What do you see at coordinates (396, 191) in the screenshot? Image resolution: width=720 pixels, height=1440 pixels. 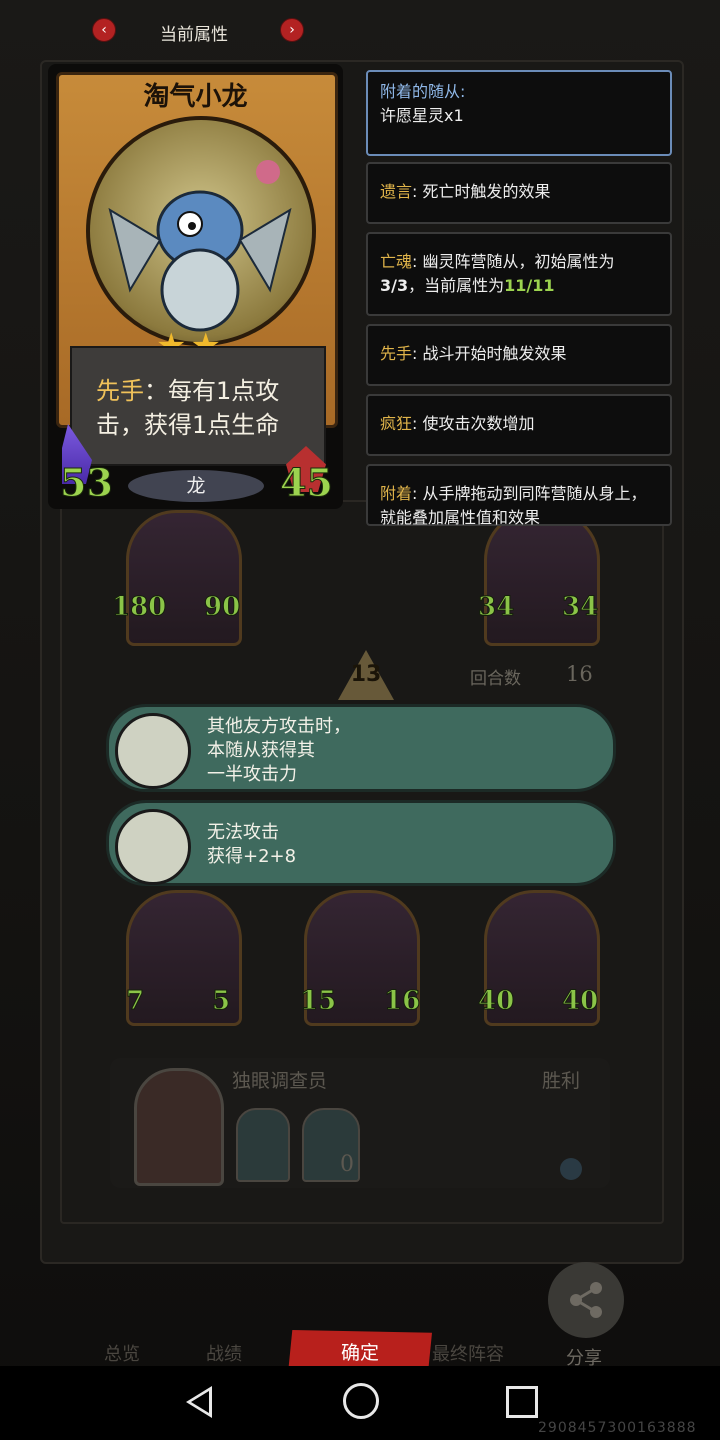 I see `tooltip-key: 遗言` at bounding box center [396, 191].